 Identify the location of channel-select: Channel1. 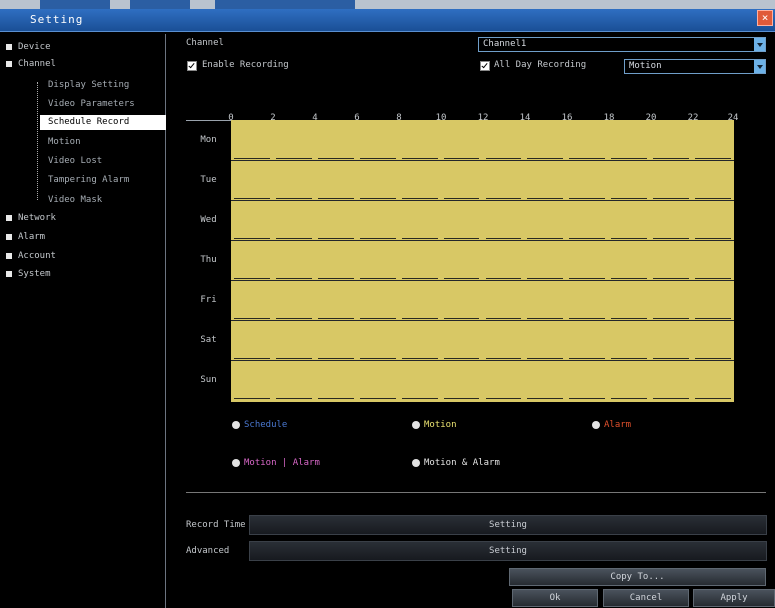
(622, 44).